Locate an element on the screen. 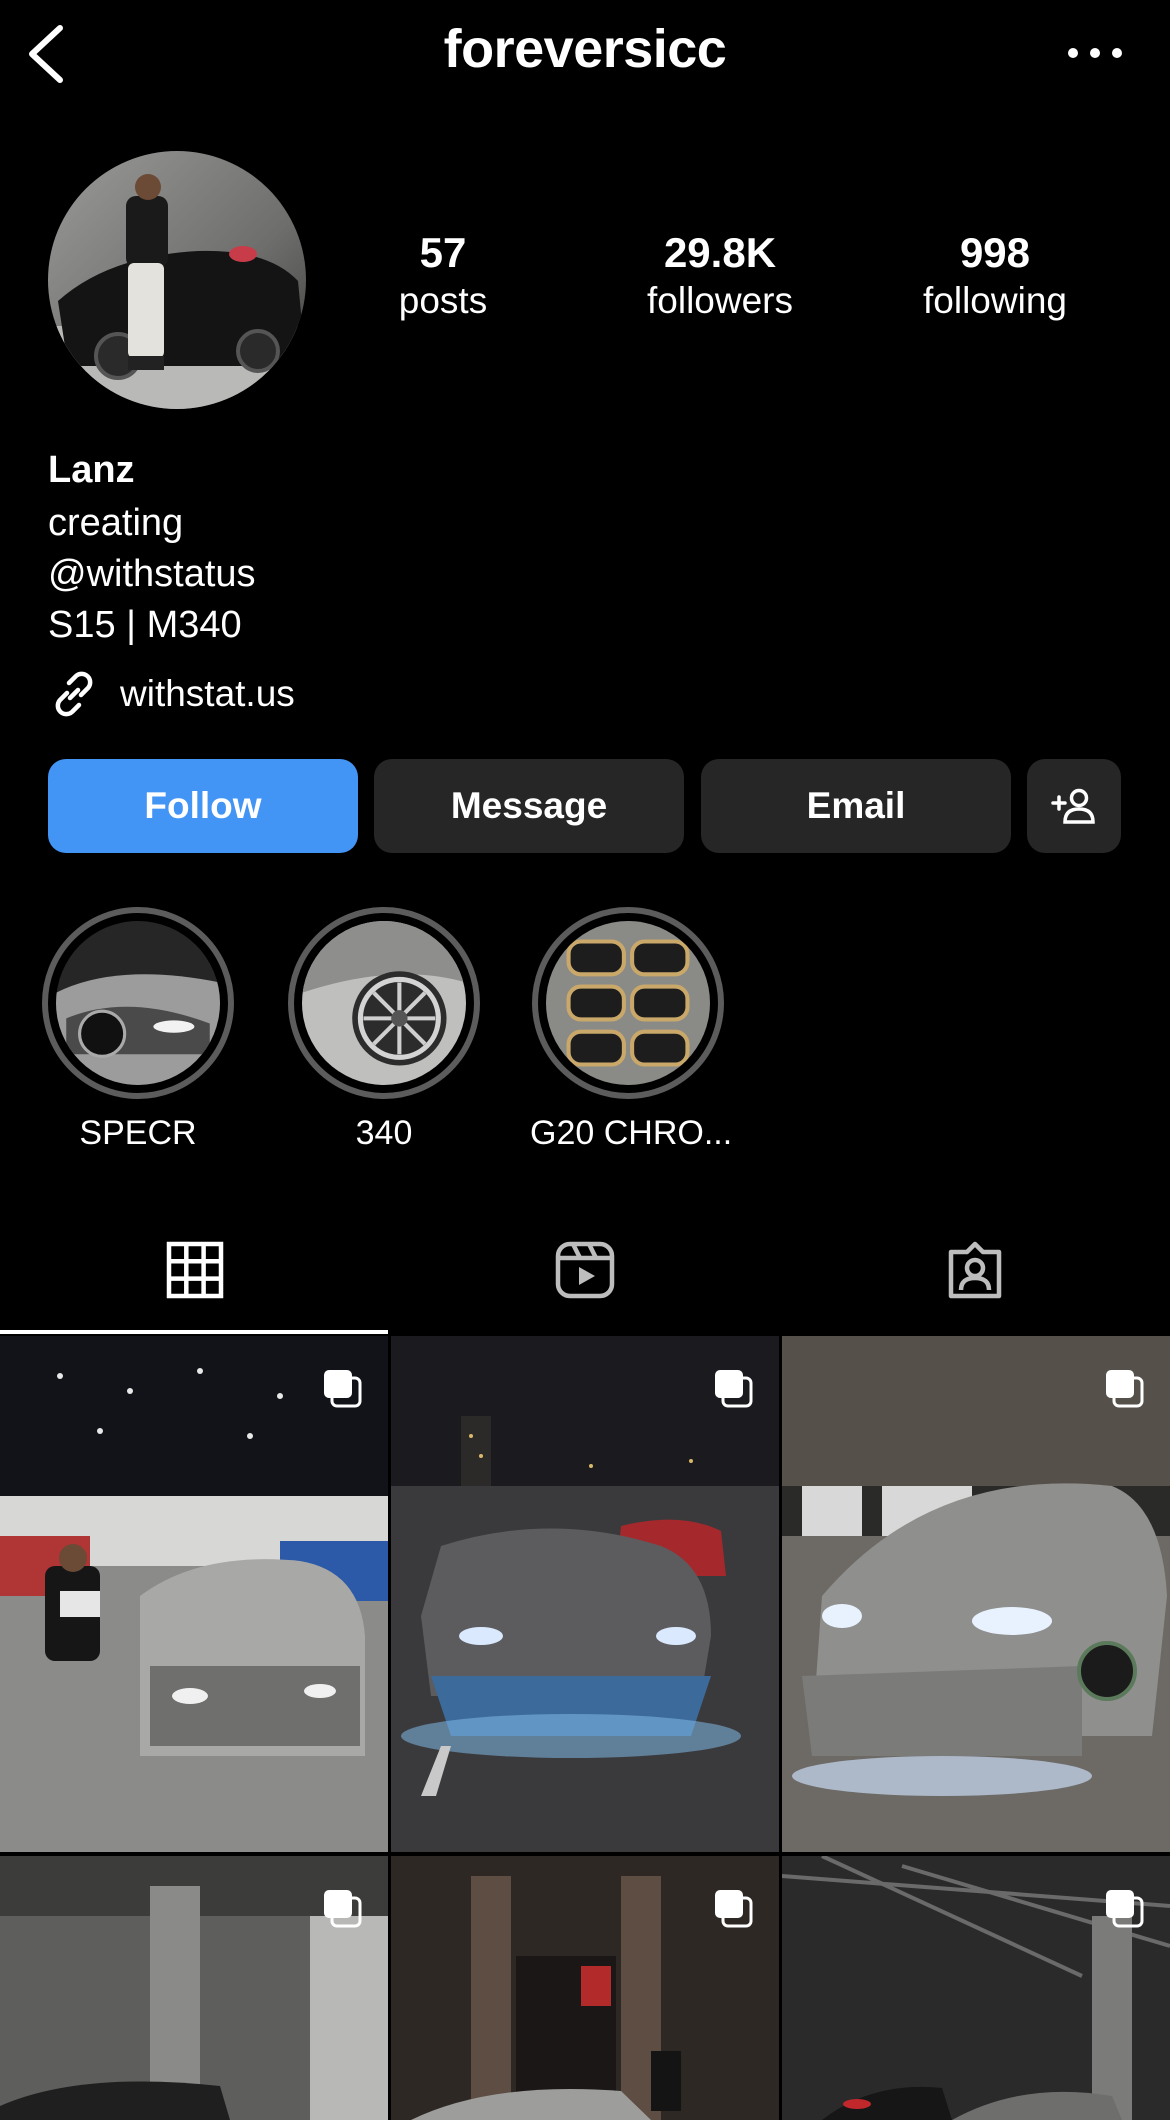 This screenshot has height=2120, width=1170. profile-avatar is located at coordinates (177, 280).